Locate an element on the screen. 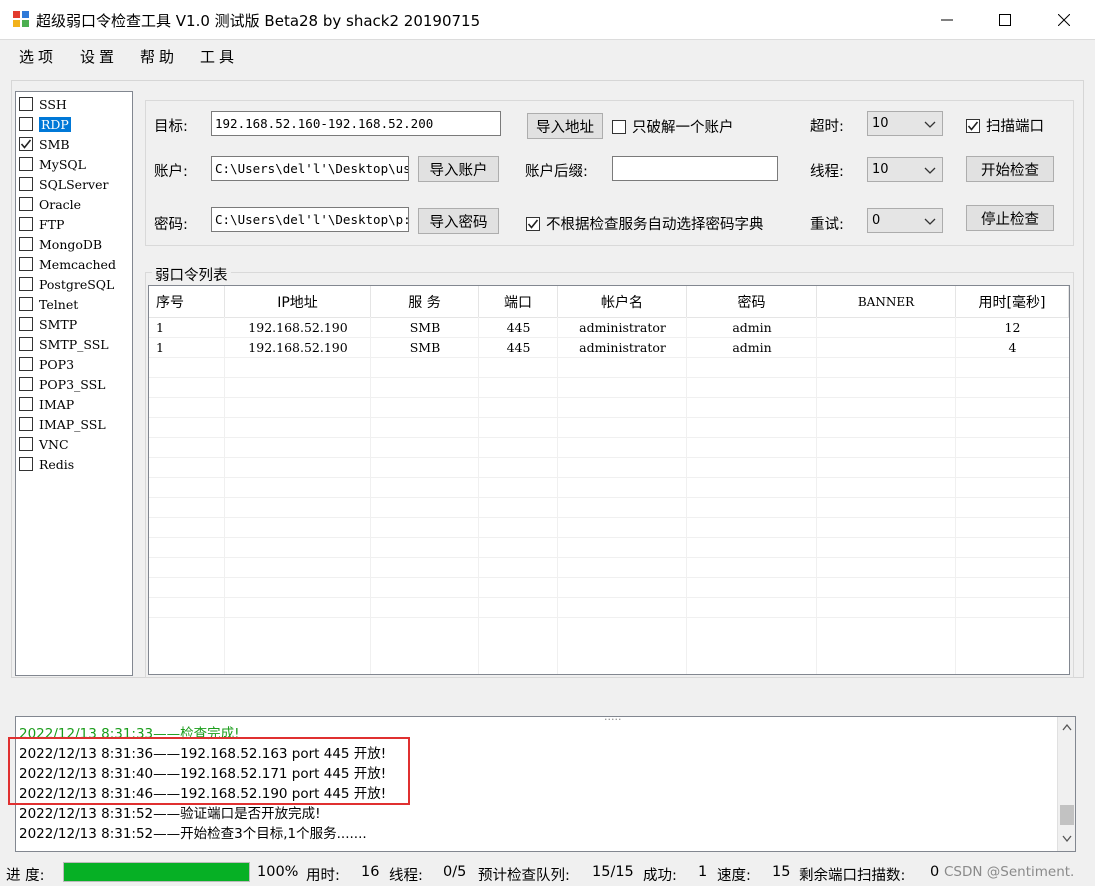 The width and height of the screenshot is (1095, 886). service-item: SMB is located at coordinates (75, 144).